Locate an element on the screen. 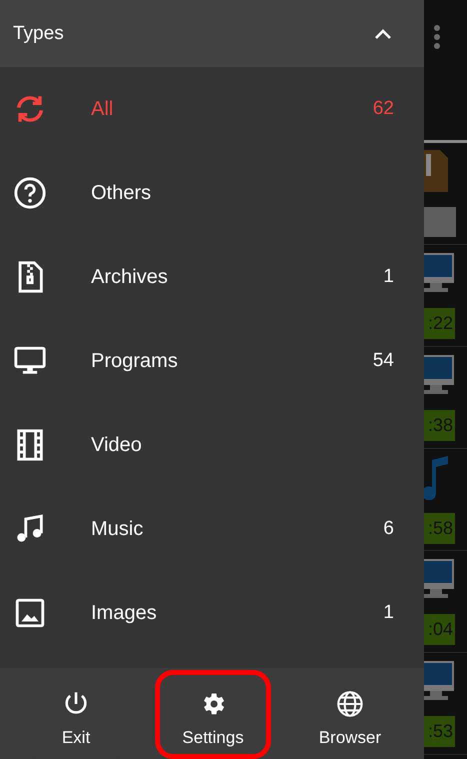  globe-icon is located at coordinates (350, 704).